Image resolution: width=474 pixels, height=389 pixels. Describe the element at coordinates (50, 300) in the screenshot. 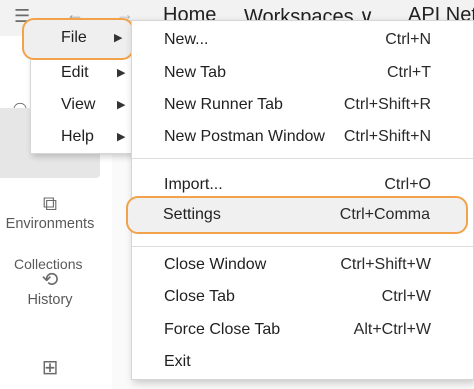

I see `sidebar-item-label: History` at that location.